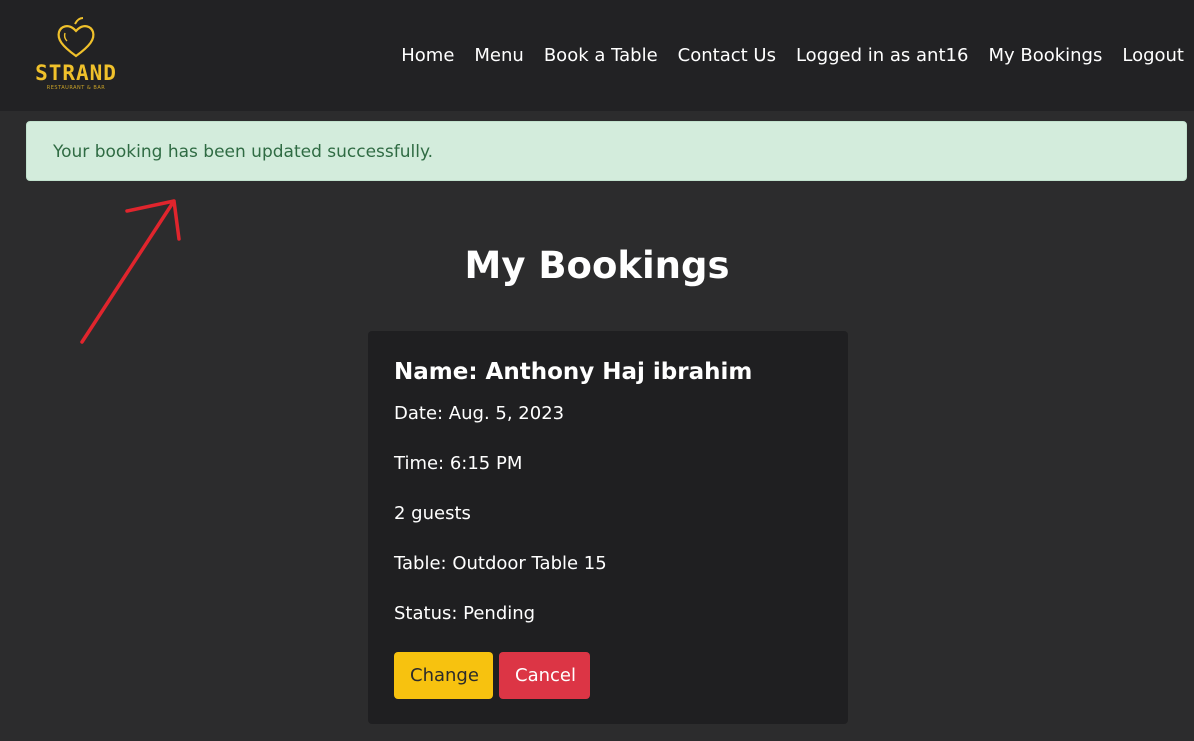 The height and width of the screenshot is (741, 1194). What do you see at coordinates (76, 73) in the screenshot?
I see `brand-name: STRAND` at bounding box center [76, 73].